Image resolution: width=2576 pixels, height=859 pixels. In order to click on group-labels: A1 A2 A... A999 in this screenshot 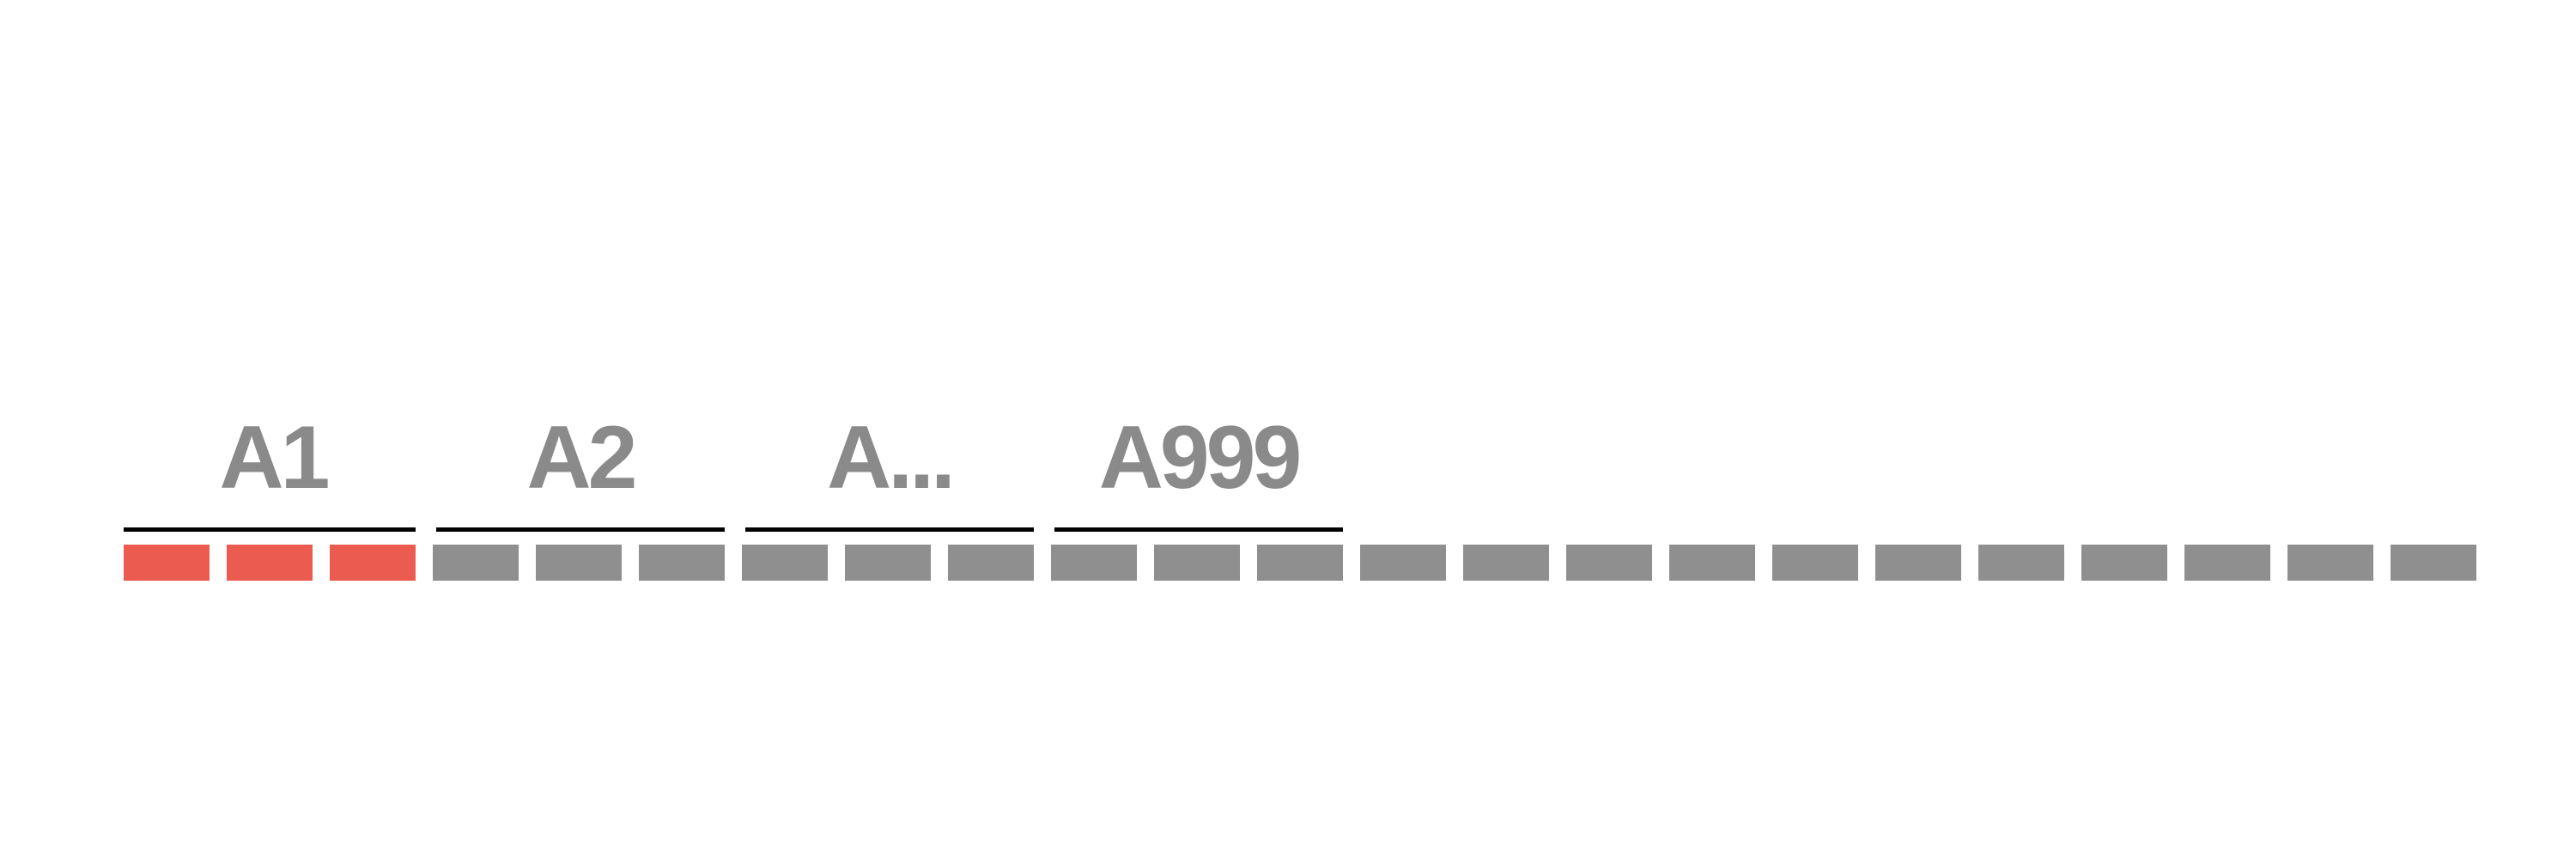, I will do `click(761, 458)`.